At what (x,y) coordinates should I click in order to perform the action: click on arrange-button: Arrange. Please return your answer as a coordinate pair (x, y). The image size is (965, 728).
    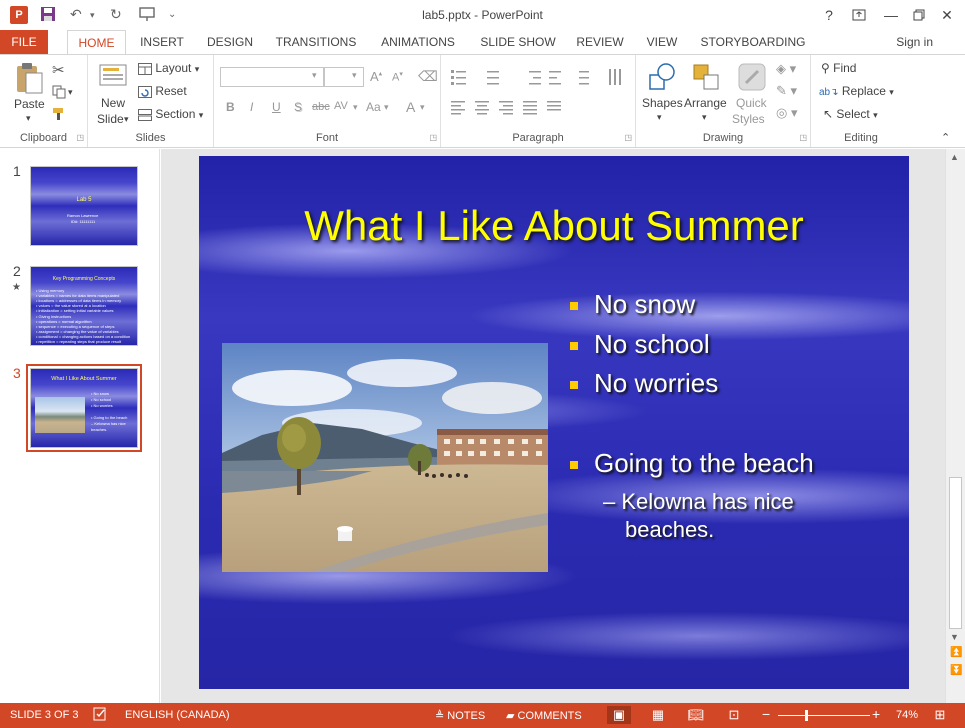
    Looking at the image, I should click on (705, 103).